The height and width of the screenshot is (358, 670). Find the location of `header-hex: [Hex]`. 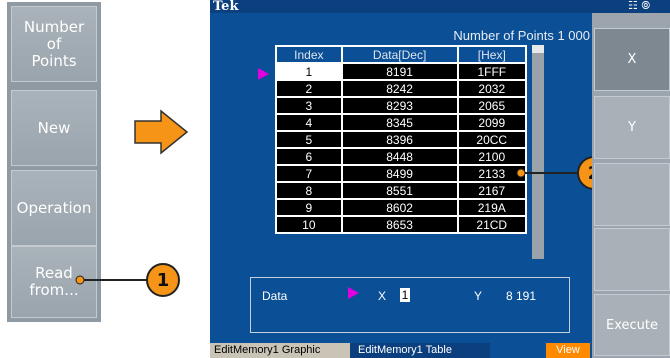

header-hex: [Hex] is located at coordinates (492, 54).